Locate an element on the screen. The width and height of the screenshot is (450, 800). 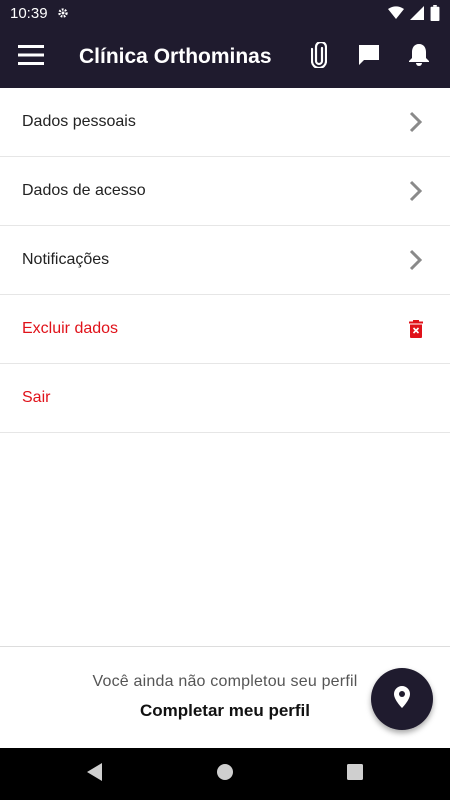
menu-icon is located at coordinates (31, 57).